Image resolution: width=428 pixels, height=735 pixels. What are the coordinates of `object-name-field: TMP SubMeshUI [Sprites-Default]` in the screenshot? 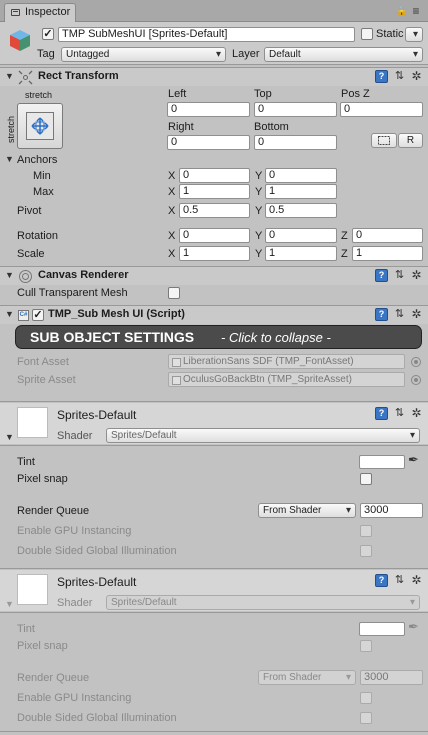 It's located at (206, 34).